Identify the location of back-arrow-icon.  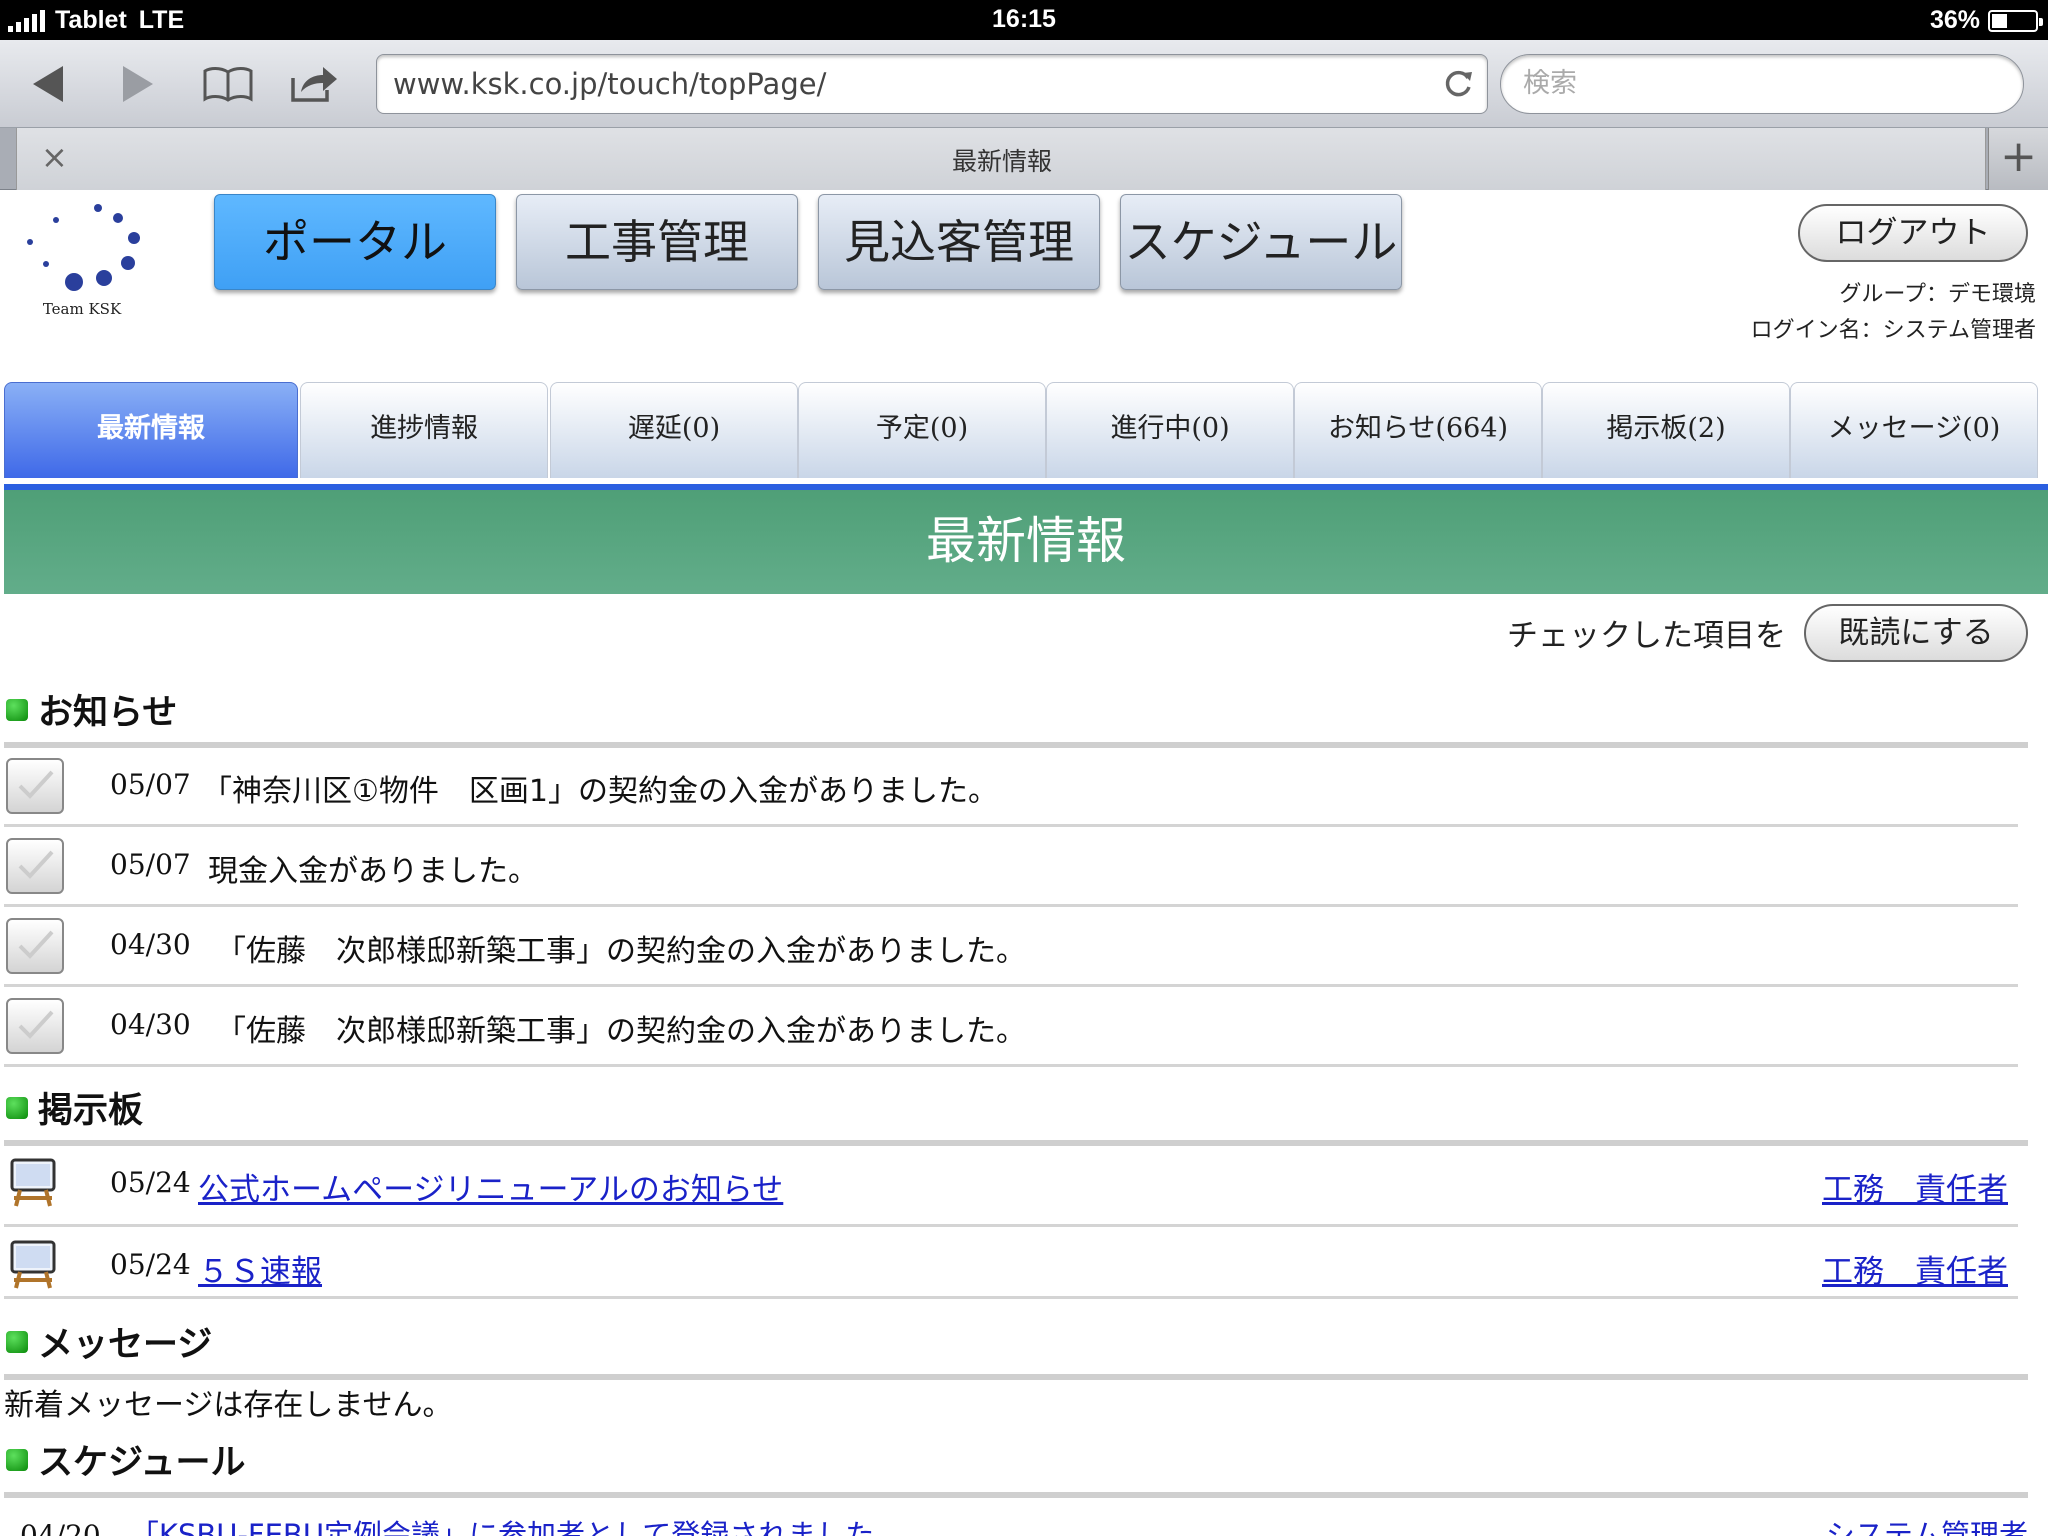
(48, 84).